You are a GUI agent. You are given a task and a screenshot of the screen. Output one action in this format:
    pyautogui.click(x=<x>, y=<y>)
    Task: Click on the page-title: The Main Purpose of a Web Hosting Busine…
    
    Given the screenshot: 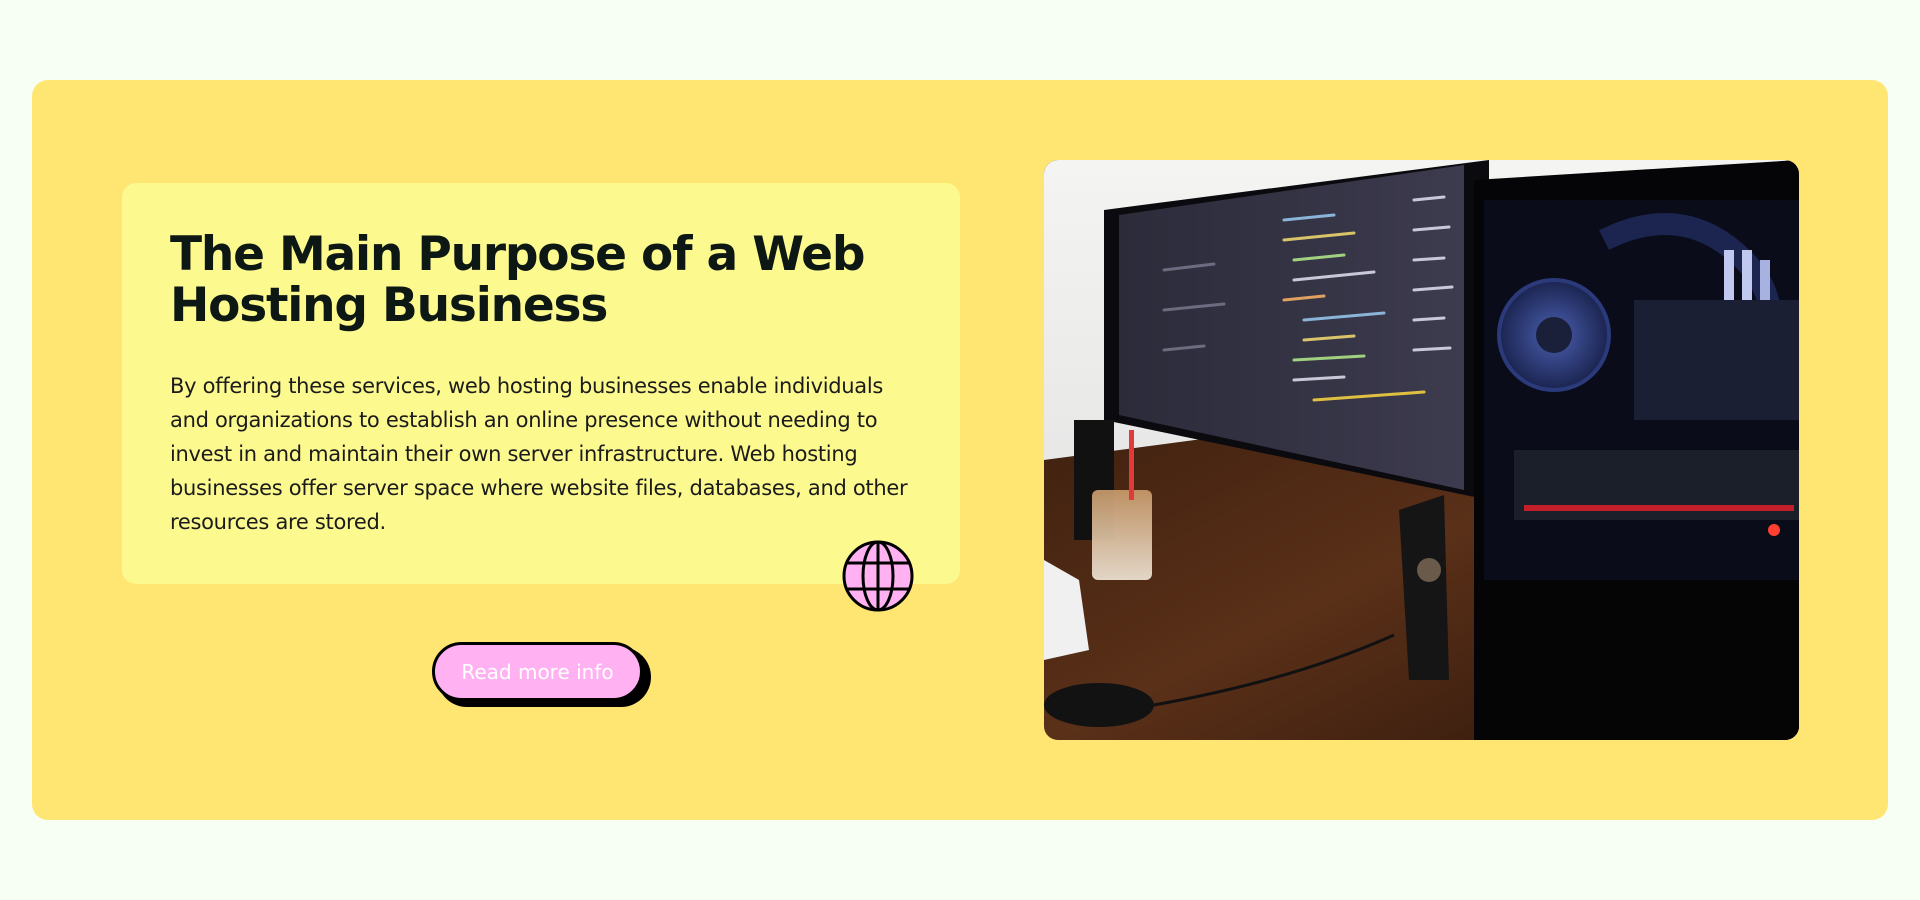 What is the action you would take?
    pyautogui.click(x=517, y=280)
    